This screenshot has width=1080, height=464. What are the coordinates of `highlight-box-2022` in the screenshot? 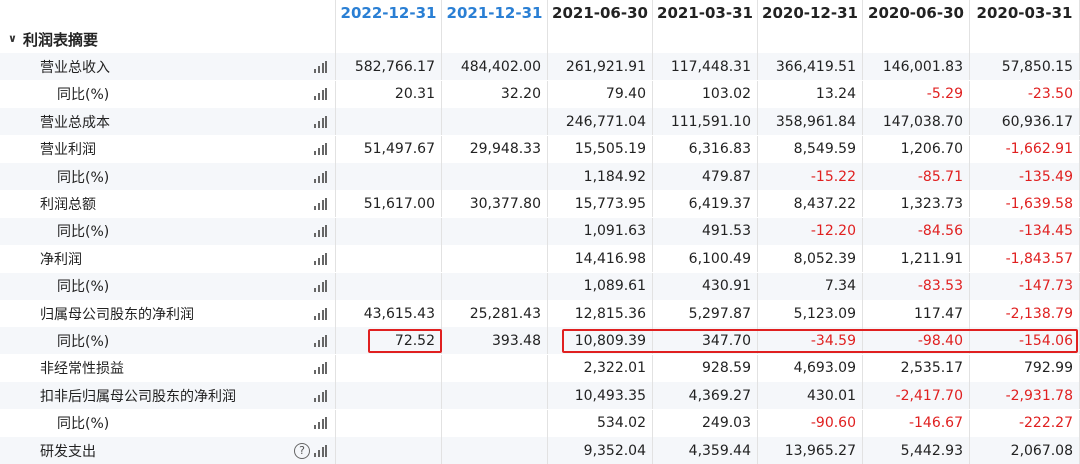 It's located at (405, 341).